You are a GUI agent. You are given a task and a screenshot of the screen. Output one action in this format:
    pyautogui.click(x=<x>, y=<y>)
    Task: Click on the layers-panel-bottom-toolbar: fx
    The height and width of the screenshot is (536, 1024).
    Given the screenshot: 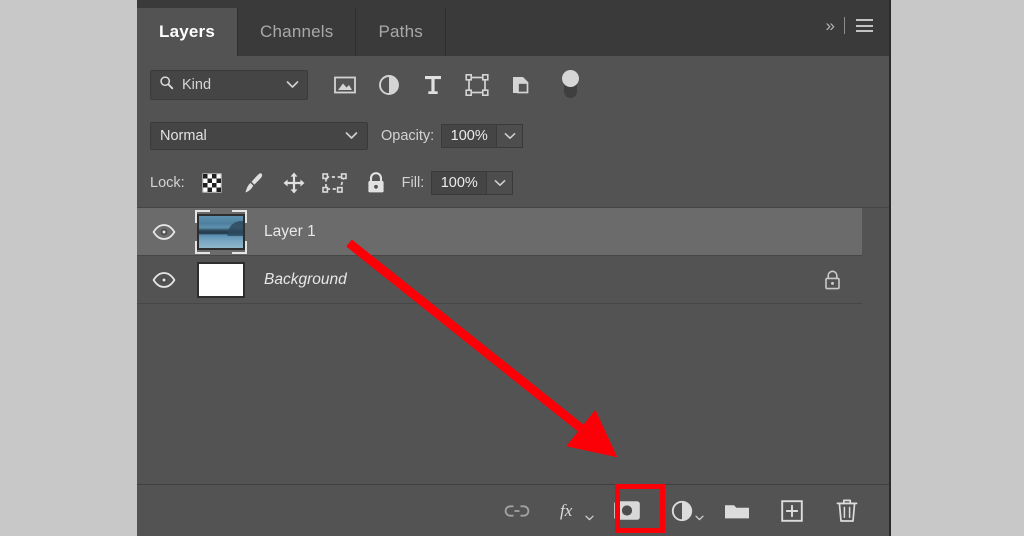 What is the action you would take?
    pyautogui.click(x=513, y=510)
    